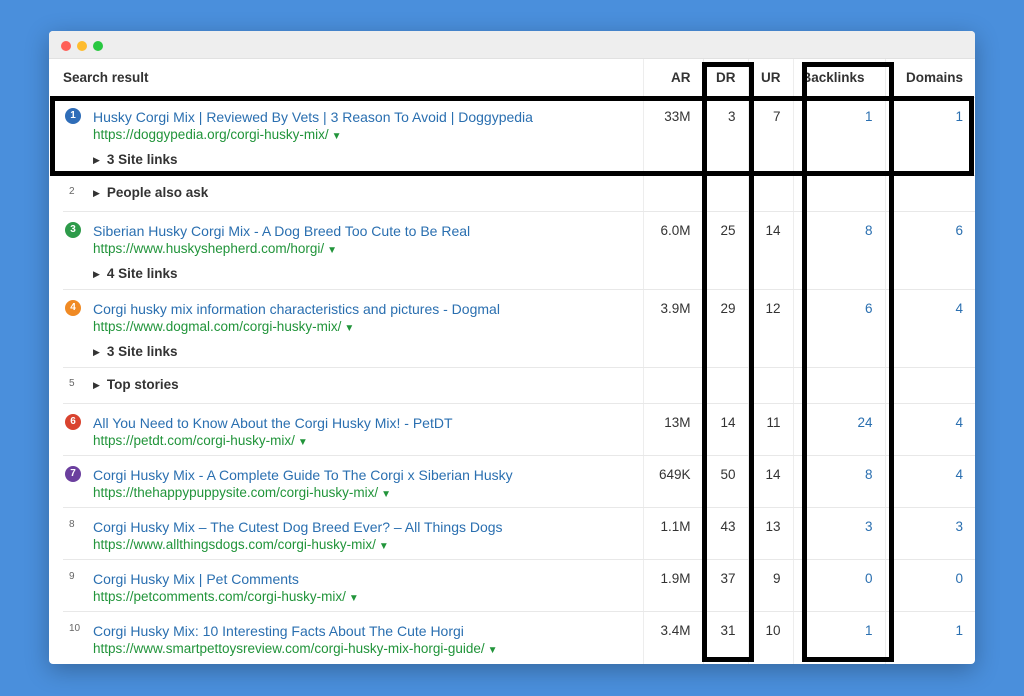 This screenshot has height=696, width=1024. Describe the element at coordinates (838, 533) in the screenshot. I see `backlinks-cell: 3` at that location.